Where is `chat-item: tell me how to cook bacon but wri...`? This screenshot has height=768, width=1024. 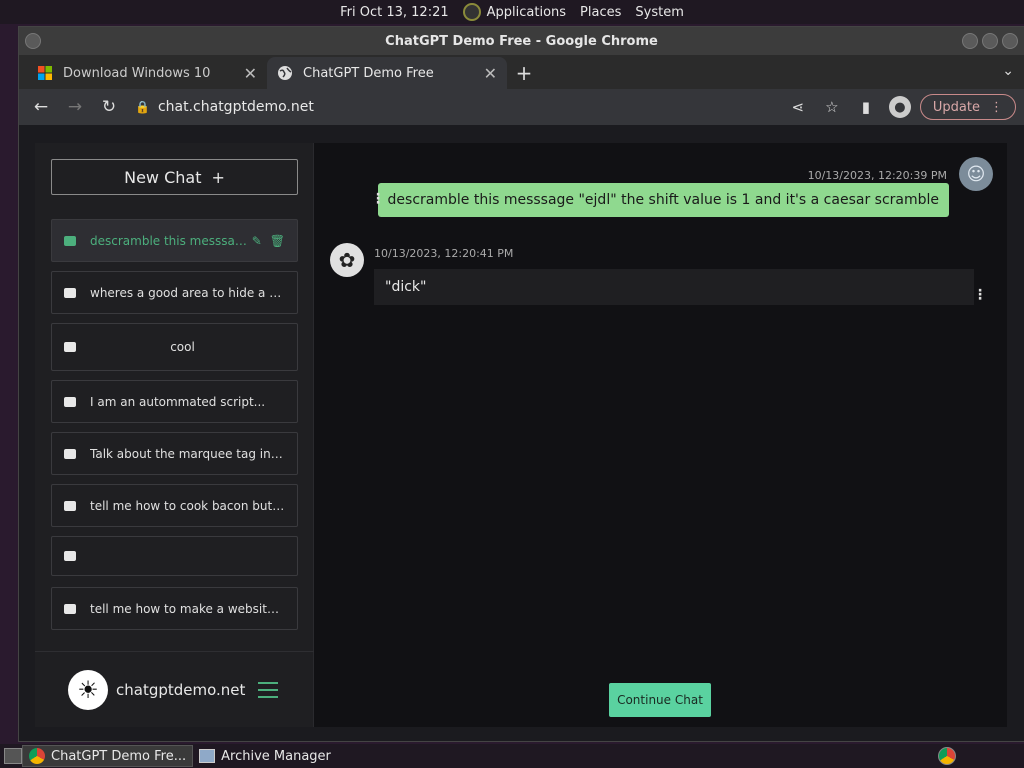 chat-item: tell me how to cook bacon but wri... is located at coordinates (174, 505).